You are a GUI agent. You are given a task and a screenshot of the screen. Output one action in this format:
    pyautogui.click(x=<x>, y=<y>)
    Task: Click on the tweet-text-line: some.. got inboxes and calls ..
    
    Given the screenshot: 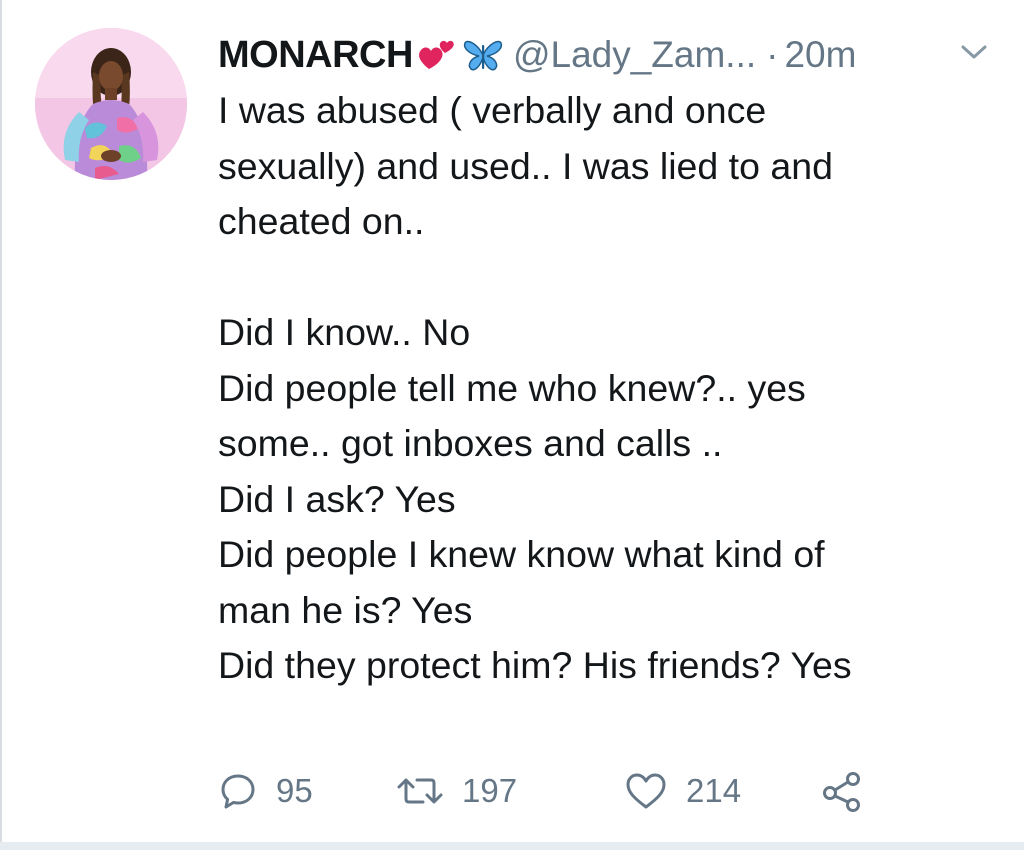 What is the action you would take?
    pyautogui.click(x=470, y=443)
    